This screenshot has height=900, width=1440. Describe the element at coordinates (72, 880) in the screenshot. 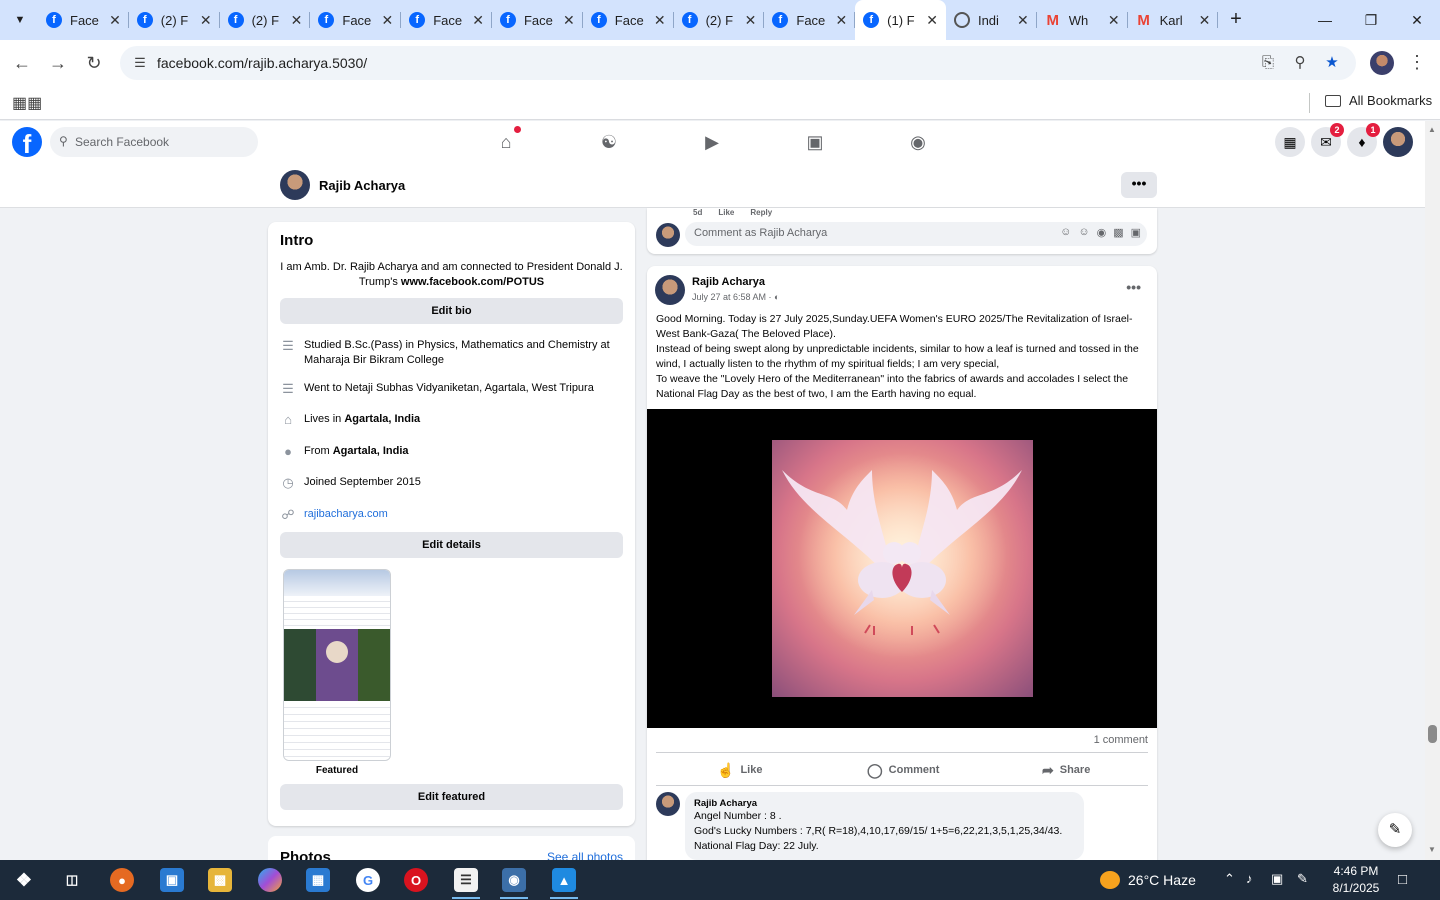

I see `task-view-icon: ◫` at that location.